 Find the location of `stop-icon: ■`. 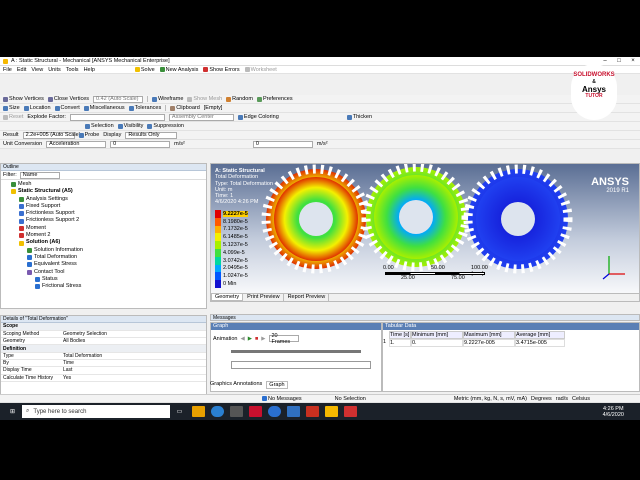

stop-icon: ■ is located at coordinates (256, 339).